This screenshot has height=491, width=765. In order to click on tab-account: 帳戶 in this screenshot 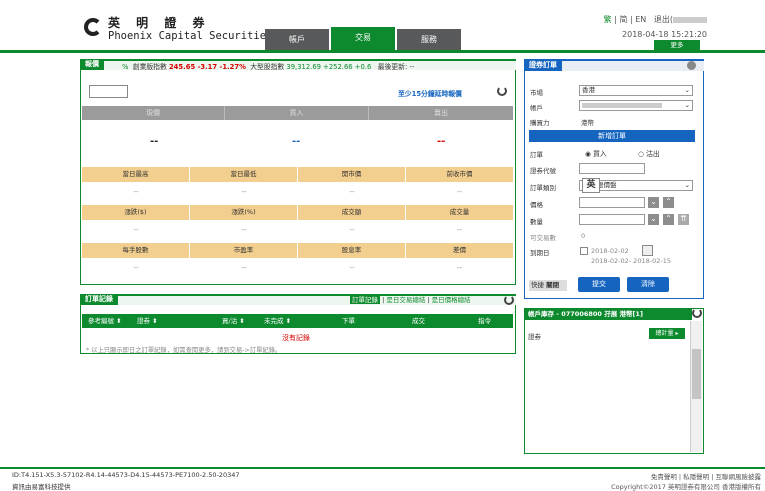, I will do `click(297, 39)`.